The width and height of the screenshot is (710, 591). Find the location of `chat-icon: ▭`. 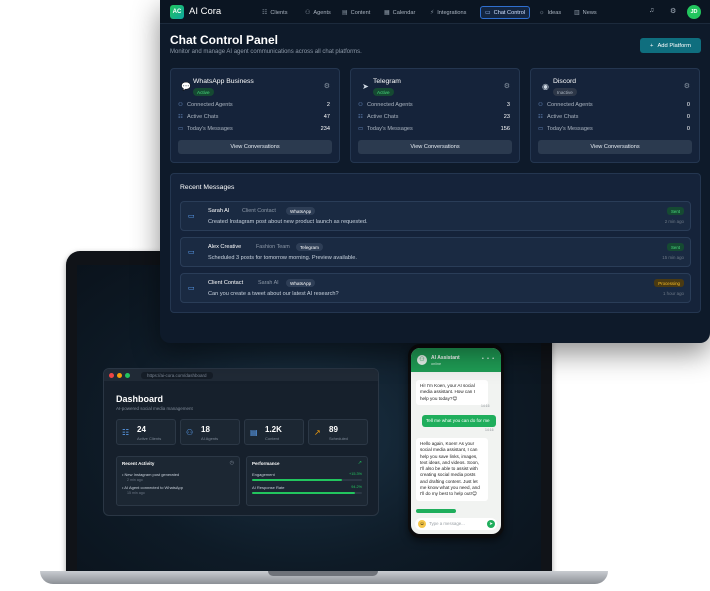

chat-icon: ▭ is located at coordinates (488, 13).